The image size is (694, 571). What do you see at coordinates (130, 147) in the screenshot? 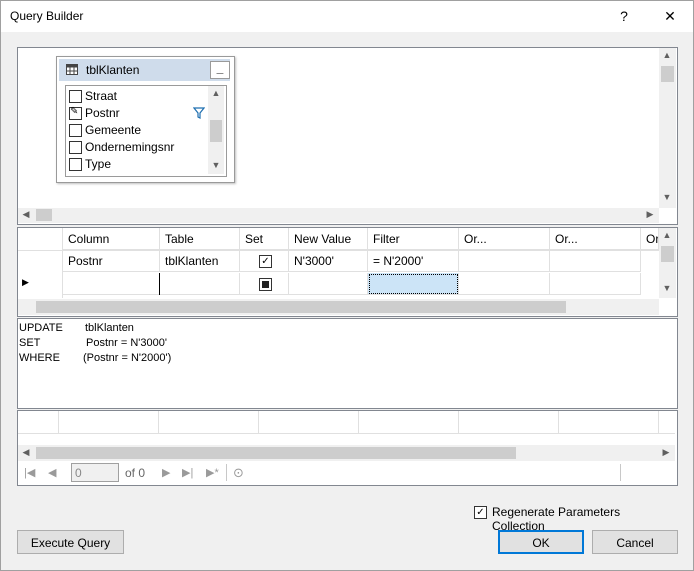
I see `column-name: Ondernemingsnr` at bounding box center [130, 147].